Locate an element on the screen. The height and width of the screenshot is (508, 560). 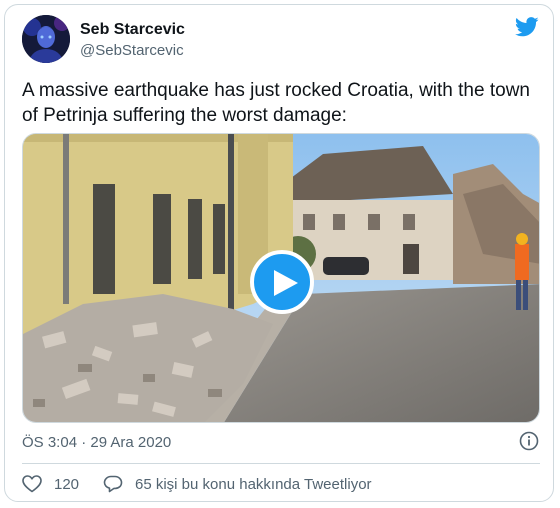
play-icon is located at coordinates (286, 283).